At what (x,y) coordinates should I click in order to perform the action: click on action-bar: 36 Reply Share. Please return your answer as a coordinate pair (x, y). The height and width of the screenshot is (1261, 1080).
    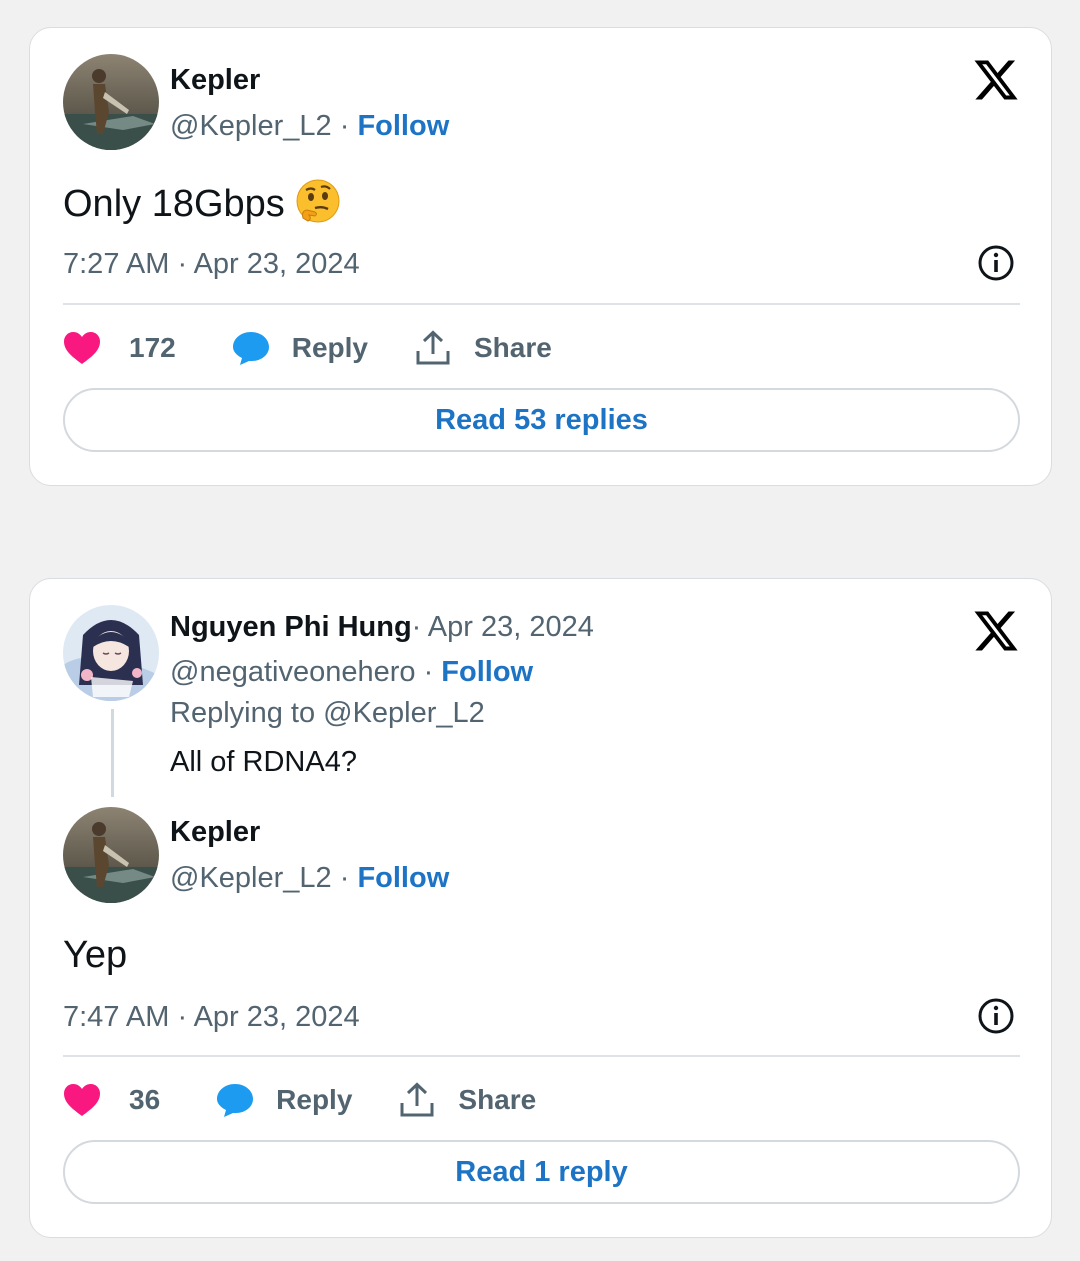
    Looking at the image, I should click on (299, 1100).